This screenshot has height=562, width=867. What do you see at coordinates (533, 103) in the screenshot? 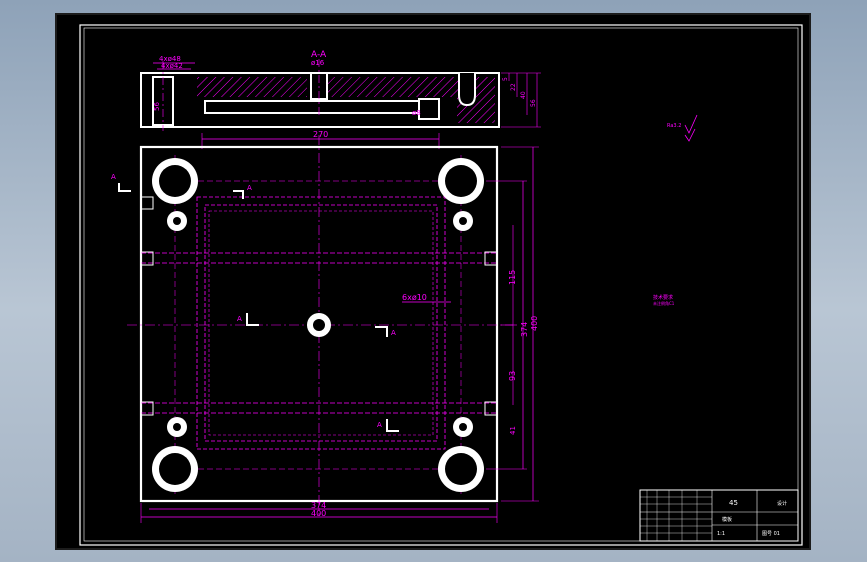
I see `dim-right-56: 56` at bounding box center [533, 103].